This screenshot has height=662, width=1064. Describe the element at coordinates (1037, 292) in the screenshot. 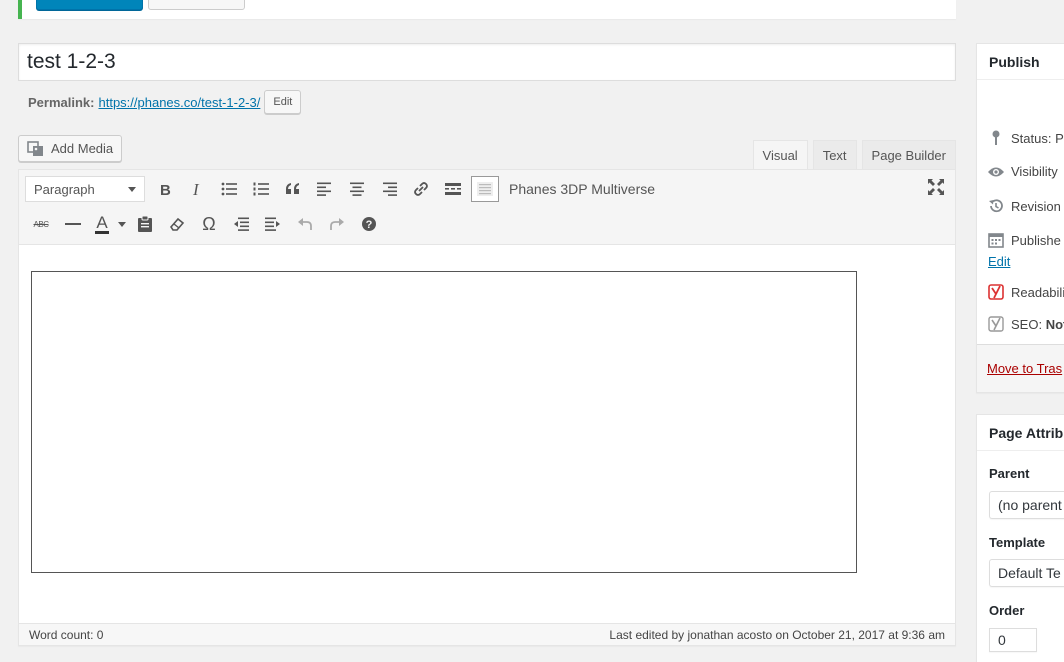

I see `readability-label: Readabili` at that location.